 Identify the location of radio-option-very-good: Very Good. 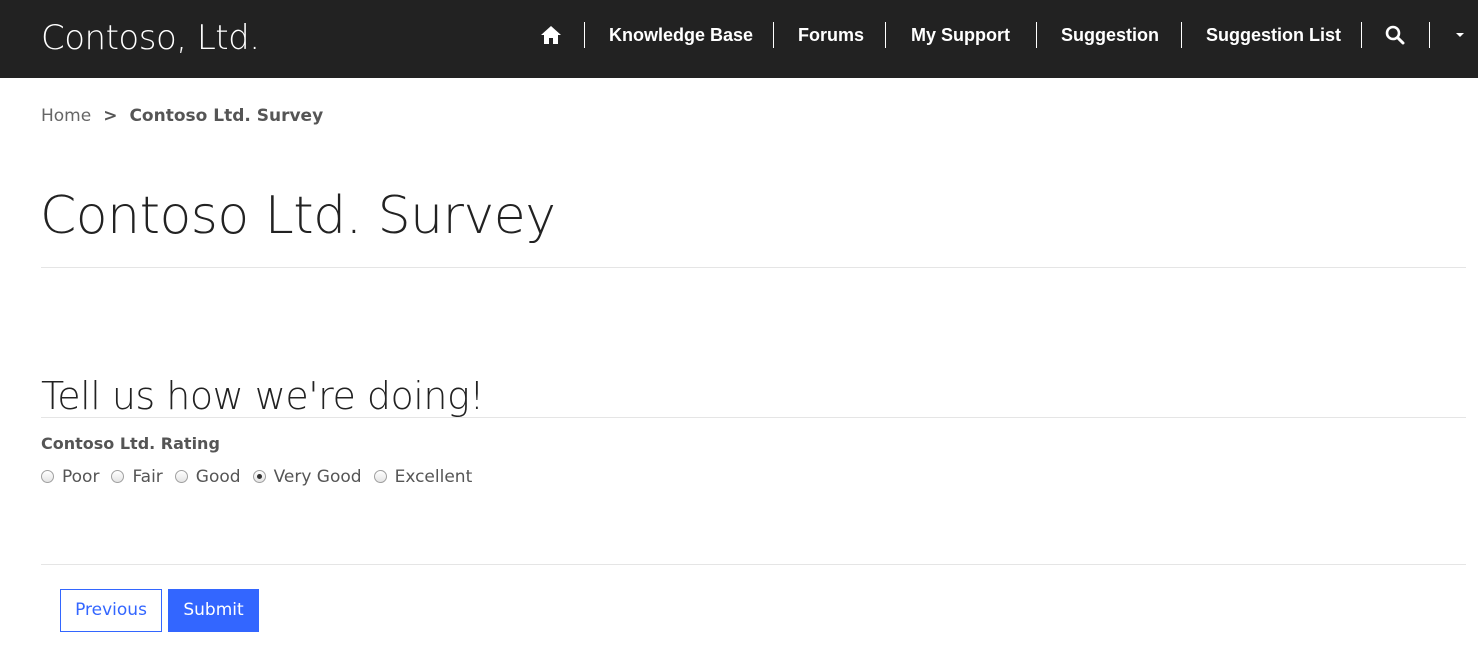
(307, 477).